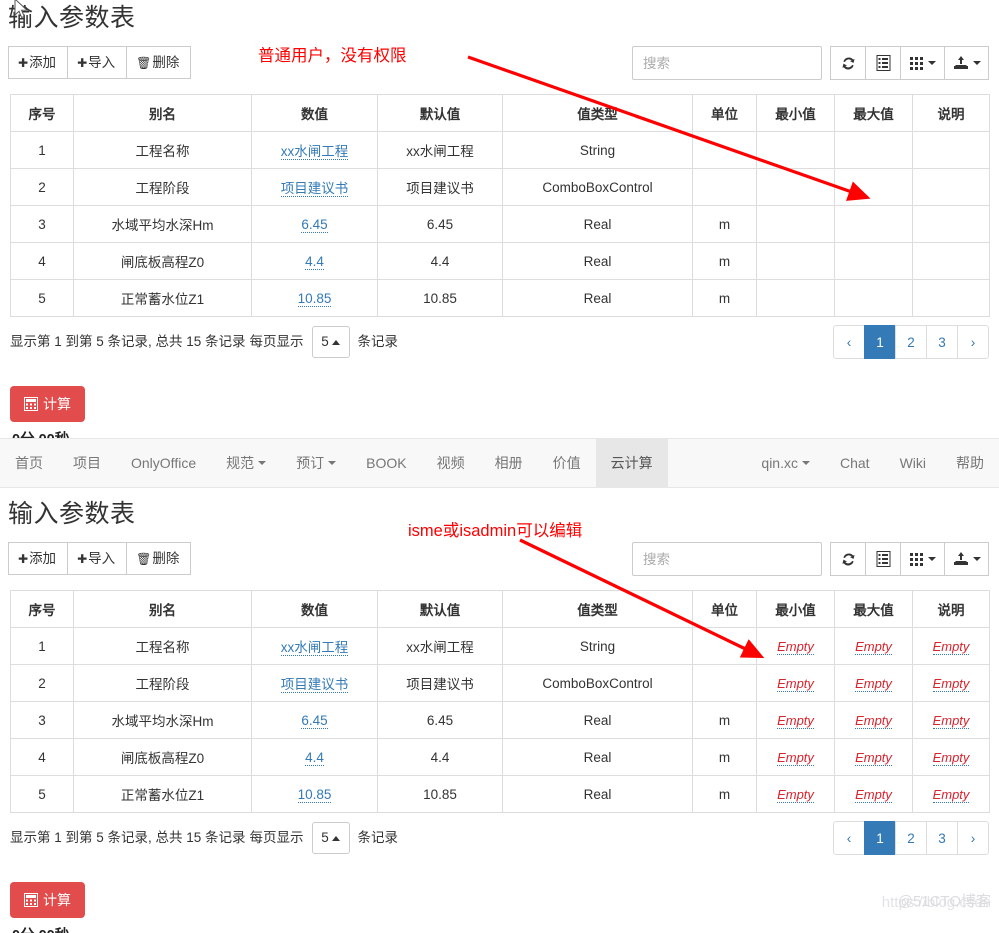 The image size is (999, 933). Describe the element at coordinates (500, 720) in the screenshot. I see `table-row: 3 水域平均水深Hm 6.45 6.45 Real m Empty Empty Empty` at that location.